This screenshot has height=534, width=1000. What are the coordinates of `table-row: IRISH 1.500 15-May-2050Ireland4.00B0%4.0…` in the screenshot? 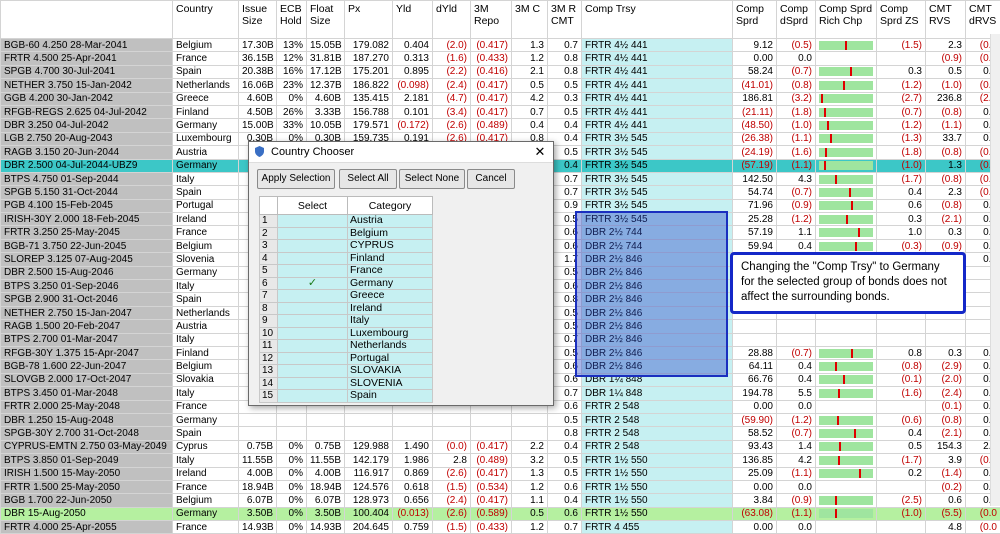 It's located at (500, 473).